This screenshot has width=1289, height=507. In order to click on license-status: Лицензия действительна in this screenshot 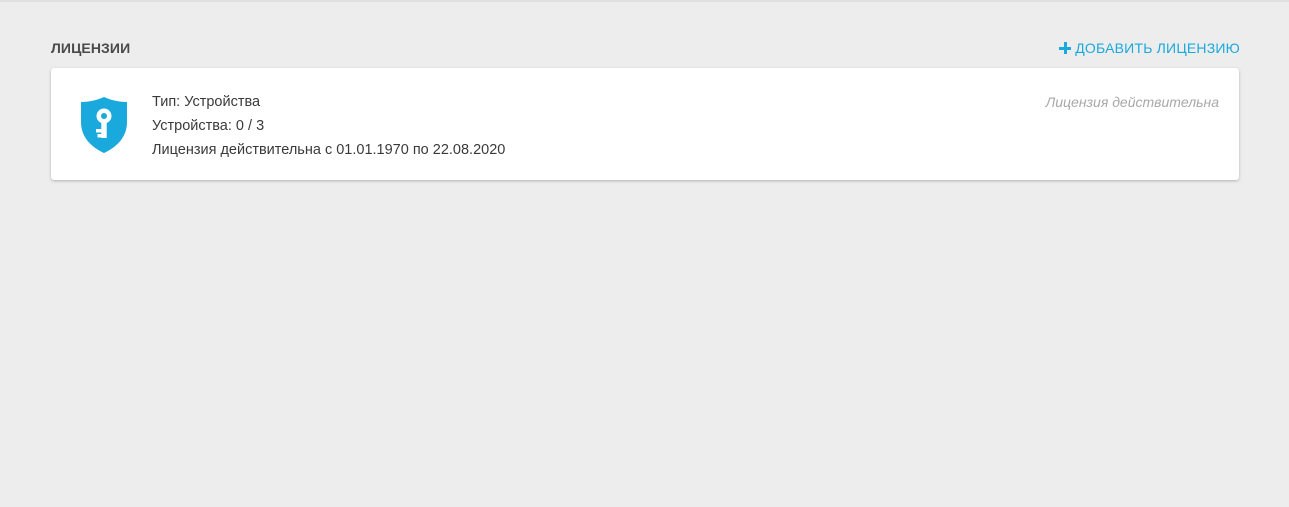, I will do `click(1132, 102)`.